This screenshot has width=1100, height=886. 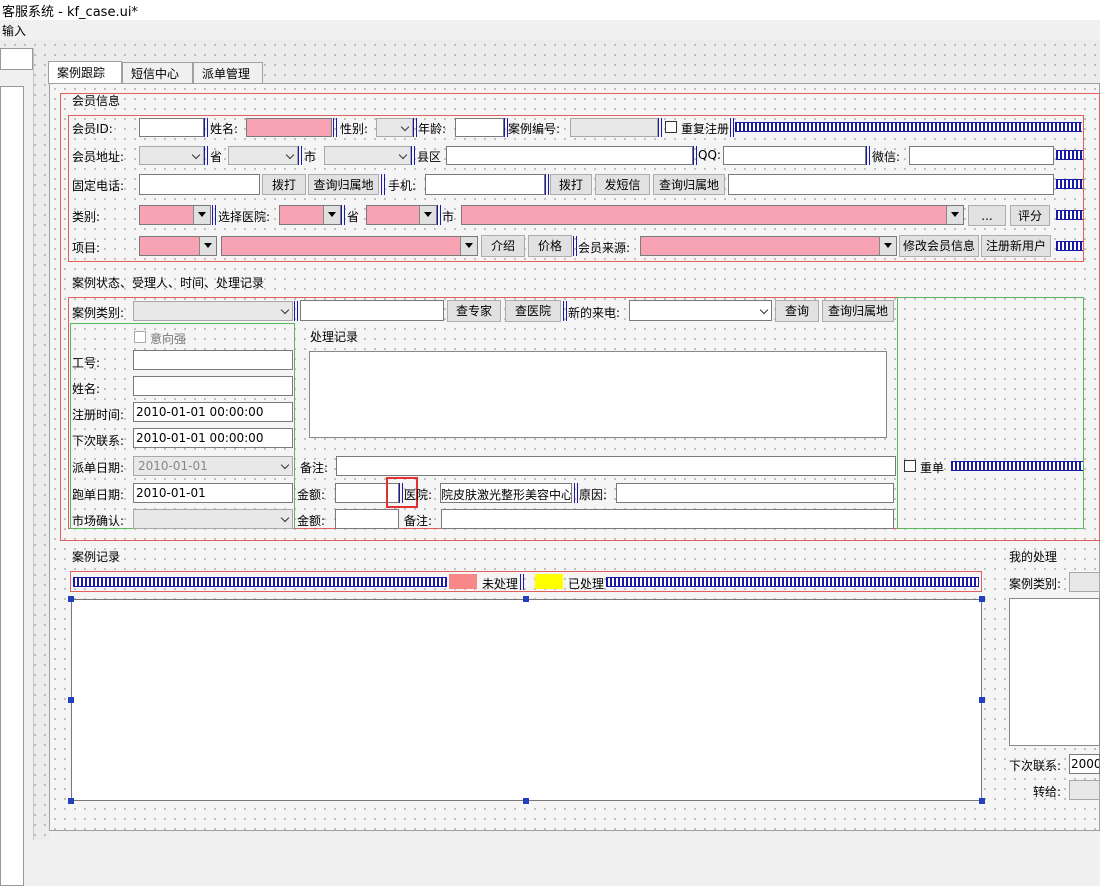 What do you see at coordinates (550, 10) in the screenshot?
I see `window-title-bar: 客服系统 - kf_case.ui*` at bounding box center [550, 10].